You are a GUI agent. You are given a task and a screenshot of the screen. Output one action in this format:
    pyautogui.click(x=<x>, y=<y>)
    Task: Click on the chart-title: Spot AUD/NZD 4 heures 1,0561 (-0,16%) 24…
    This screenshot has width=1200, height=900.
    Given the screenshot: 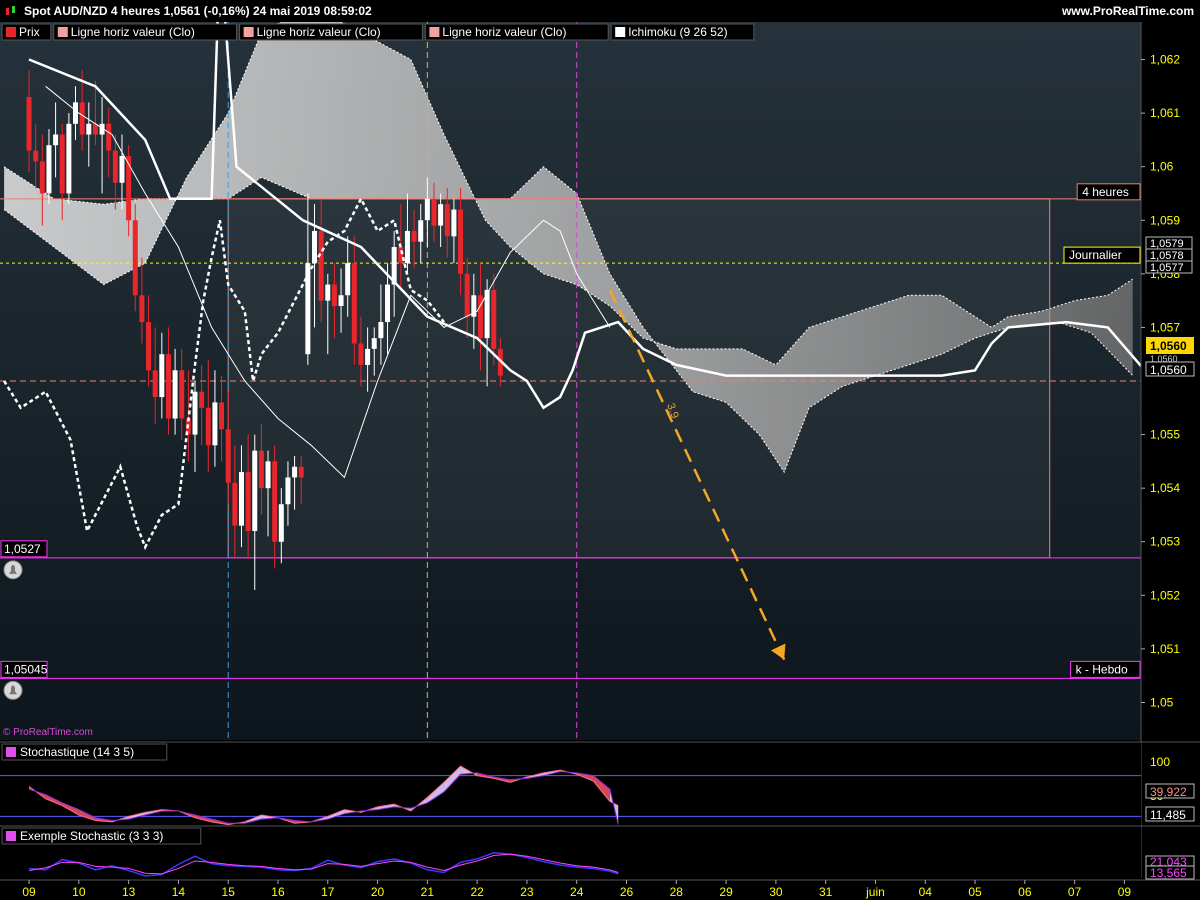 What is the action you would take?
    pyautogui.click(x=198, y=11)
    